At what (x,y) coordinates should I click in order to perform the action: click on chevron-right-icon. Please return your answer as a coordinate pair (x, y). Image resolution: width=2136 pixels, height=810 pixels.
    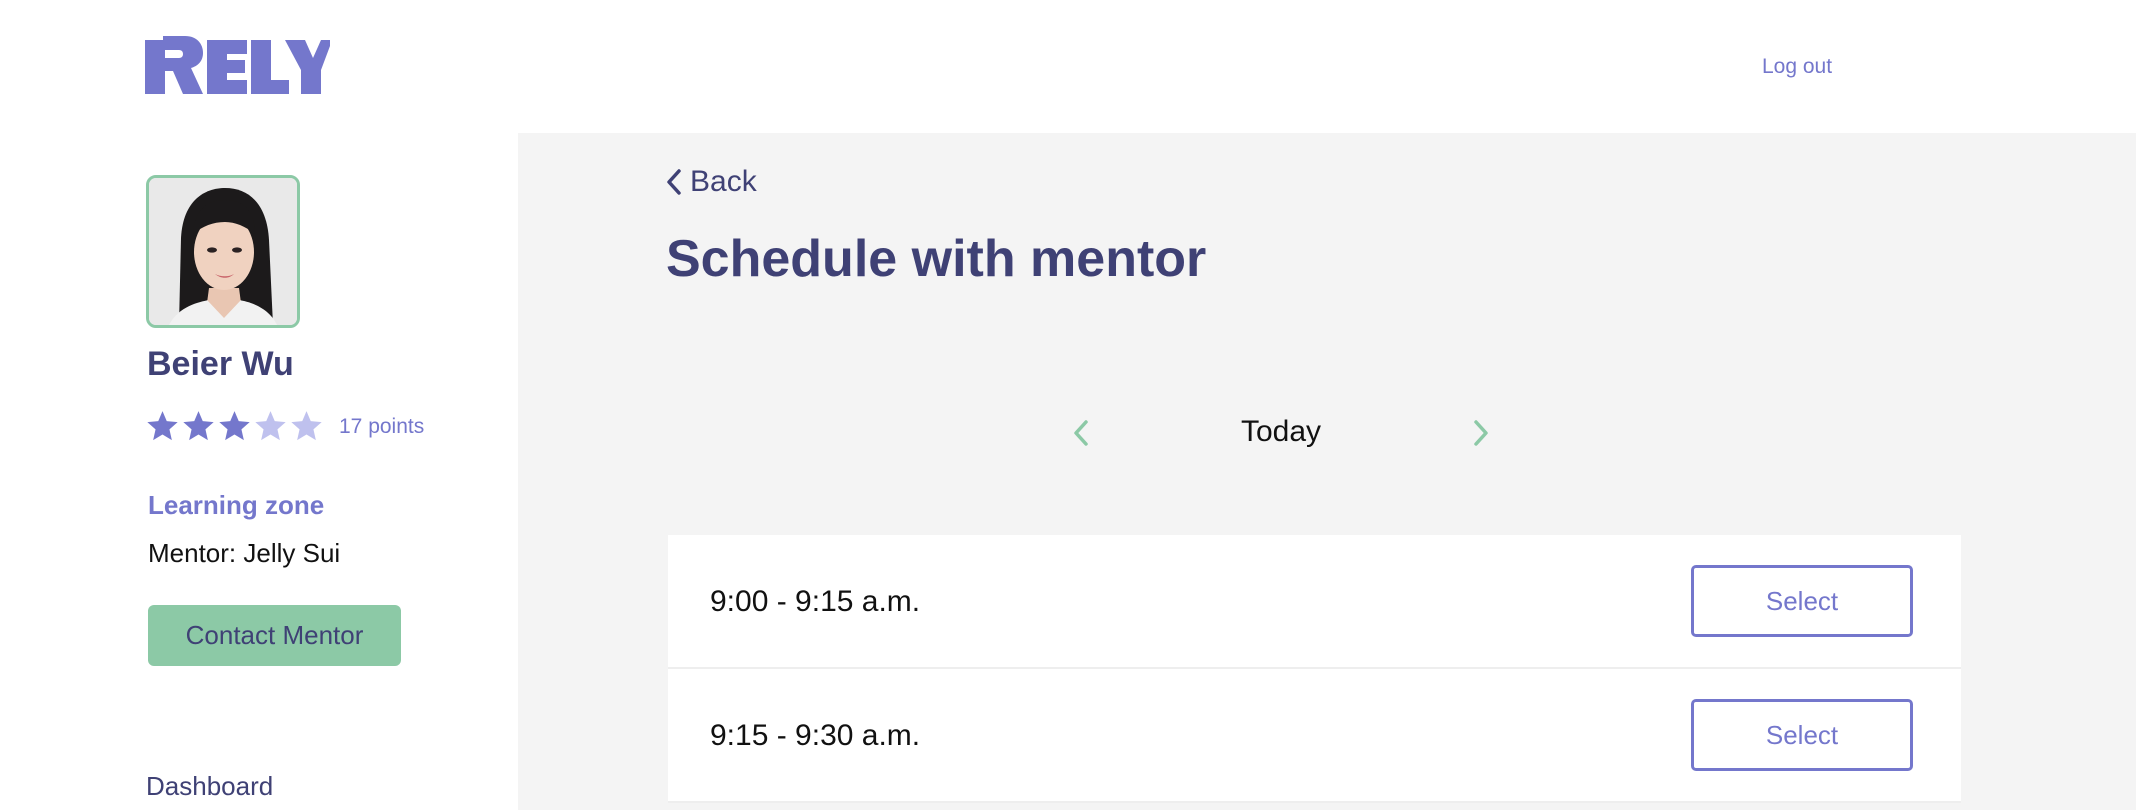
    Looking at the image, I should click on (1481, 433).